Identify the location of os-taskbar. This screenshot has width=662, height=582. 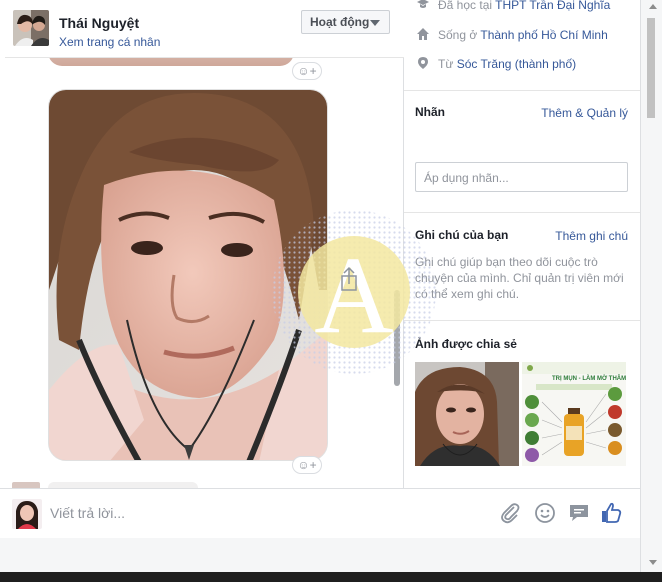
(331, 577).